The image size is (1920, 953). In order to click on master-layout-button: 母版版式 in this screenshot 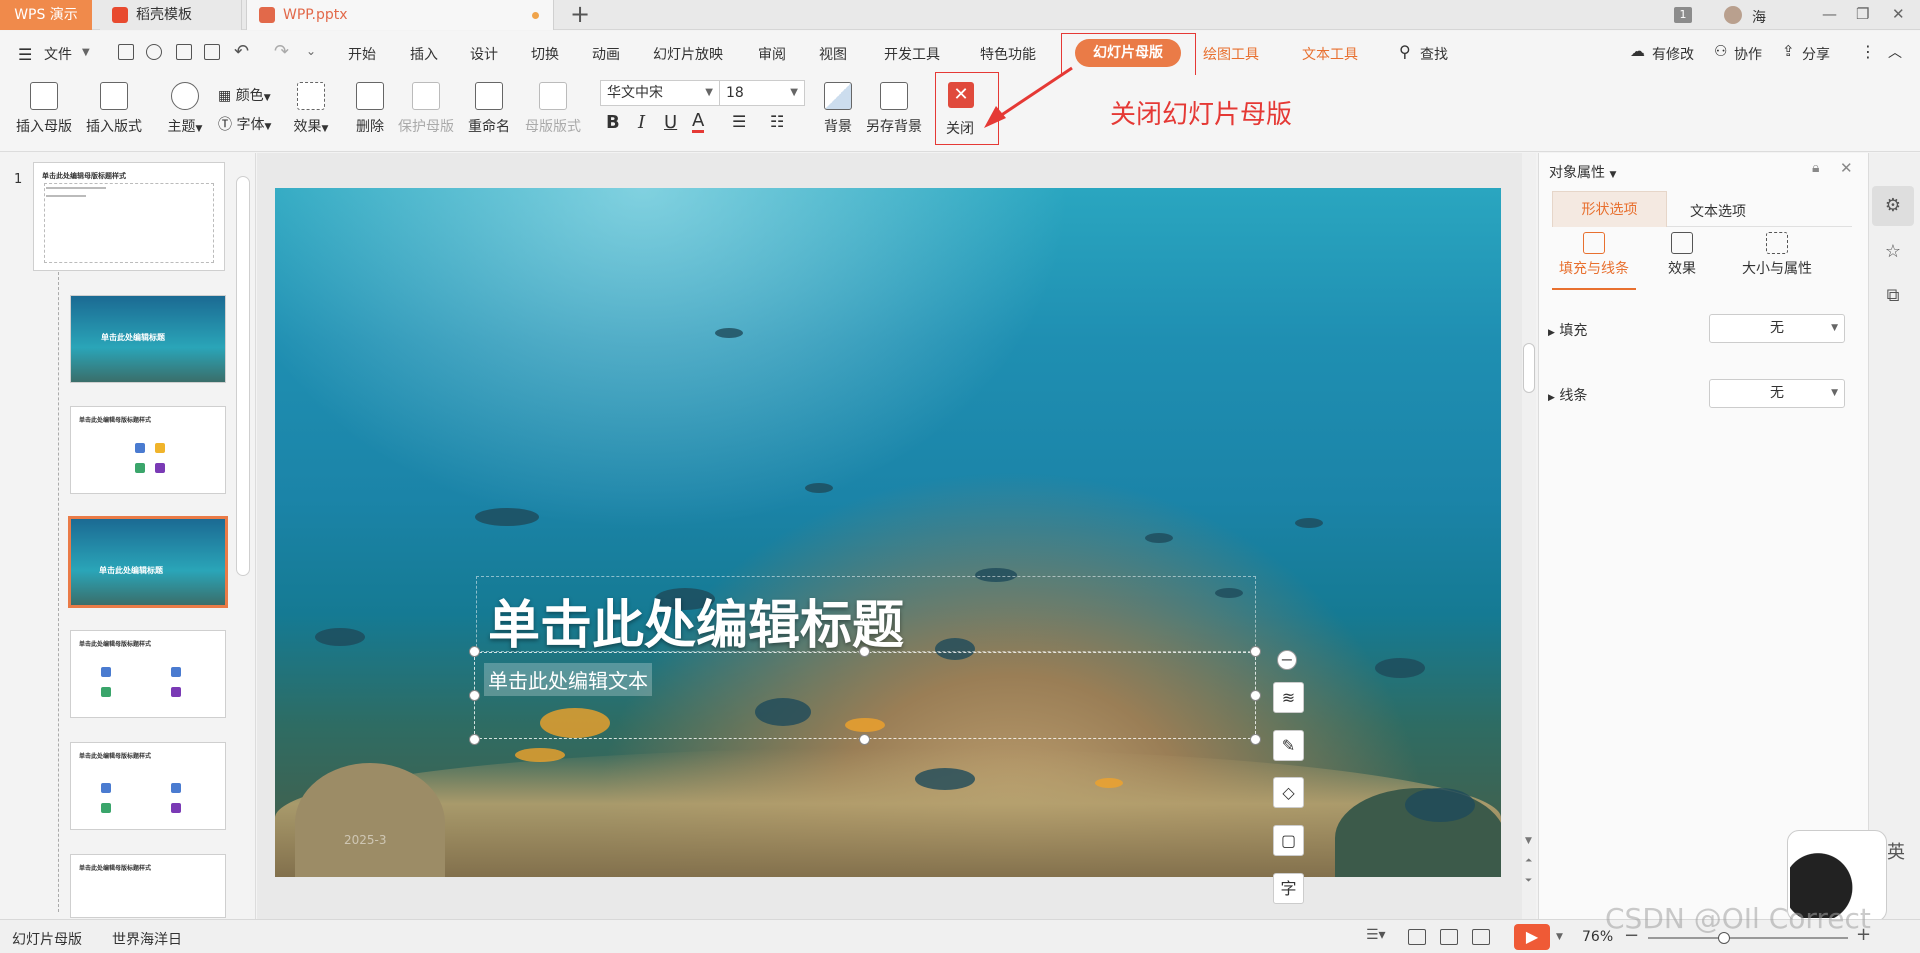, I will do `click(553, 115)`.